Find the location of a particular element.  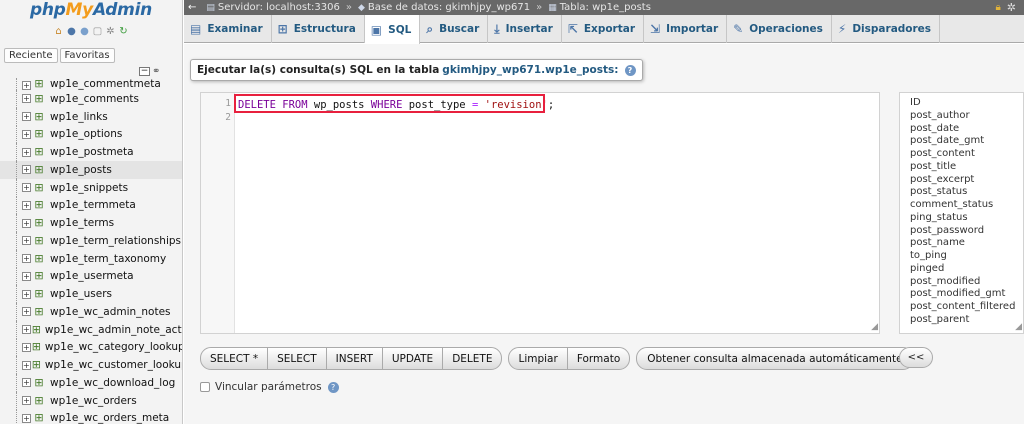

nav-table-item: + ⊞ wp1e_termmeta is located at coordinates (91, 205).